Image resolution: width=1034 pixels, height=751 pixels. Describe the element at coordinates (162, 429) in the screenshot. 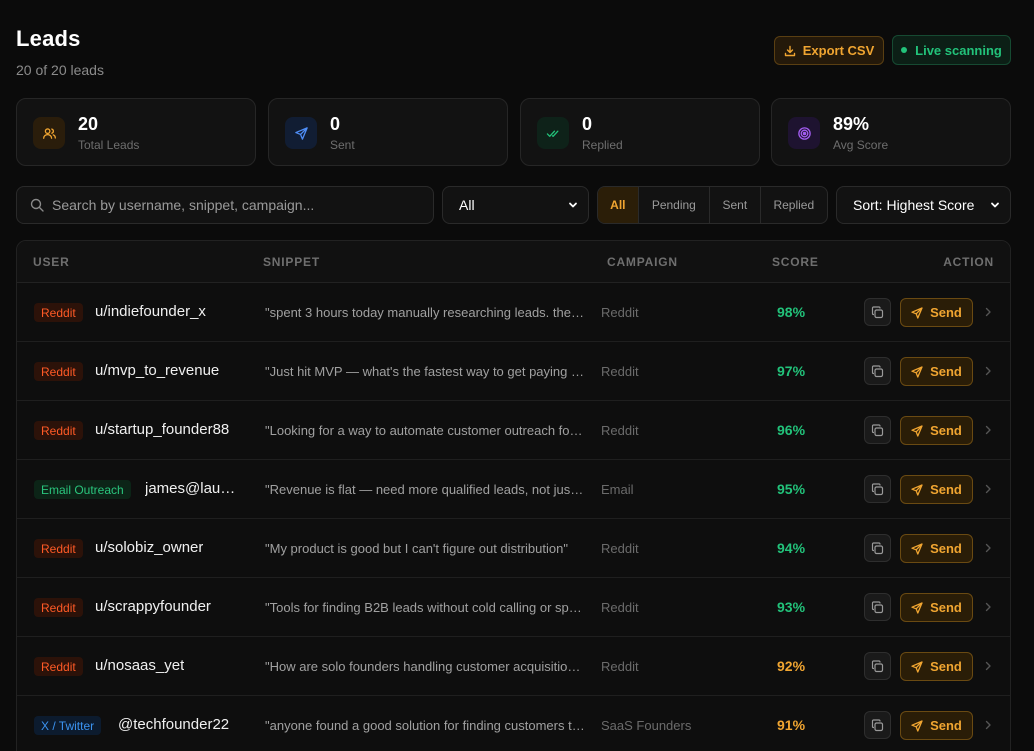

I see `lead-username: u/startup_founder88` at that location.